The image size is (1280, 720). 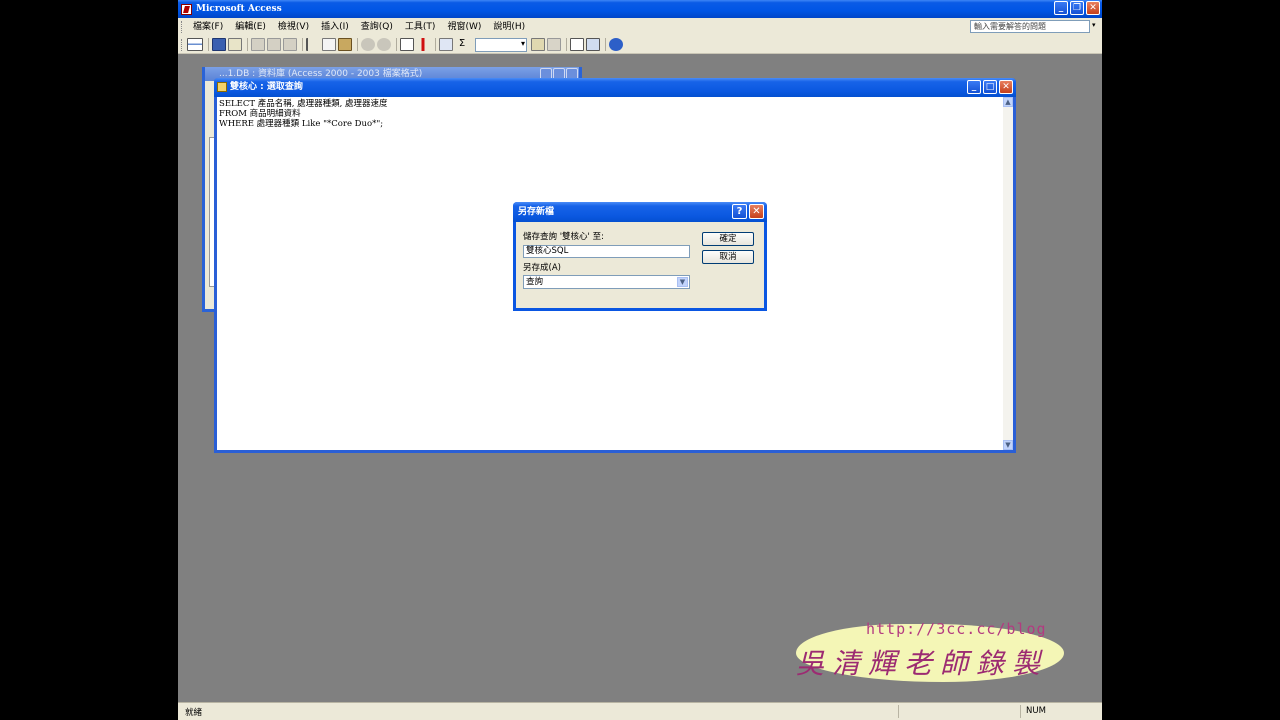 I want to click on dialog-close-button: ✕, so click(x=756, y=211).